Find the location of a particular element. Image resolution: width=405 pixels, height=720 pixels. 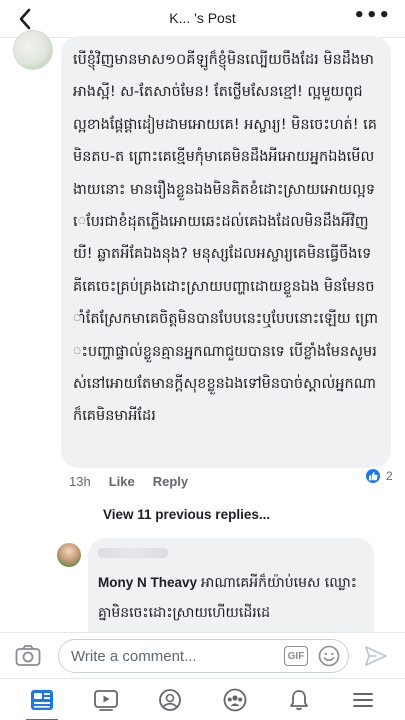

nav-groups is located at coordinates (235, 700).